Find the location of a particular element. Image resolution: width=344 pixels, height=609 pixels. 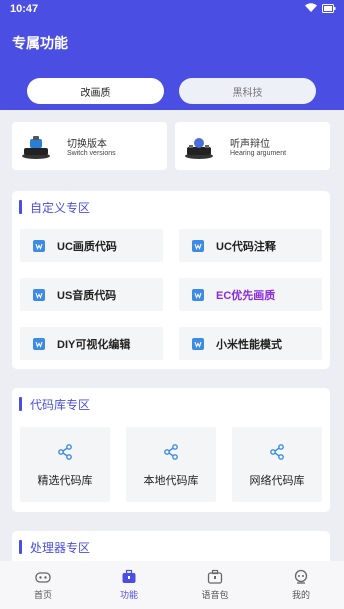

item-label: UC代码注释 is located at coordinates (246, 246).